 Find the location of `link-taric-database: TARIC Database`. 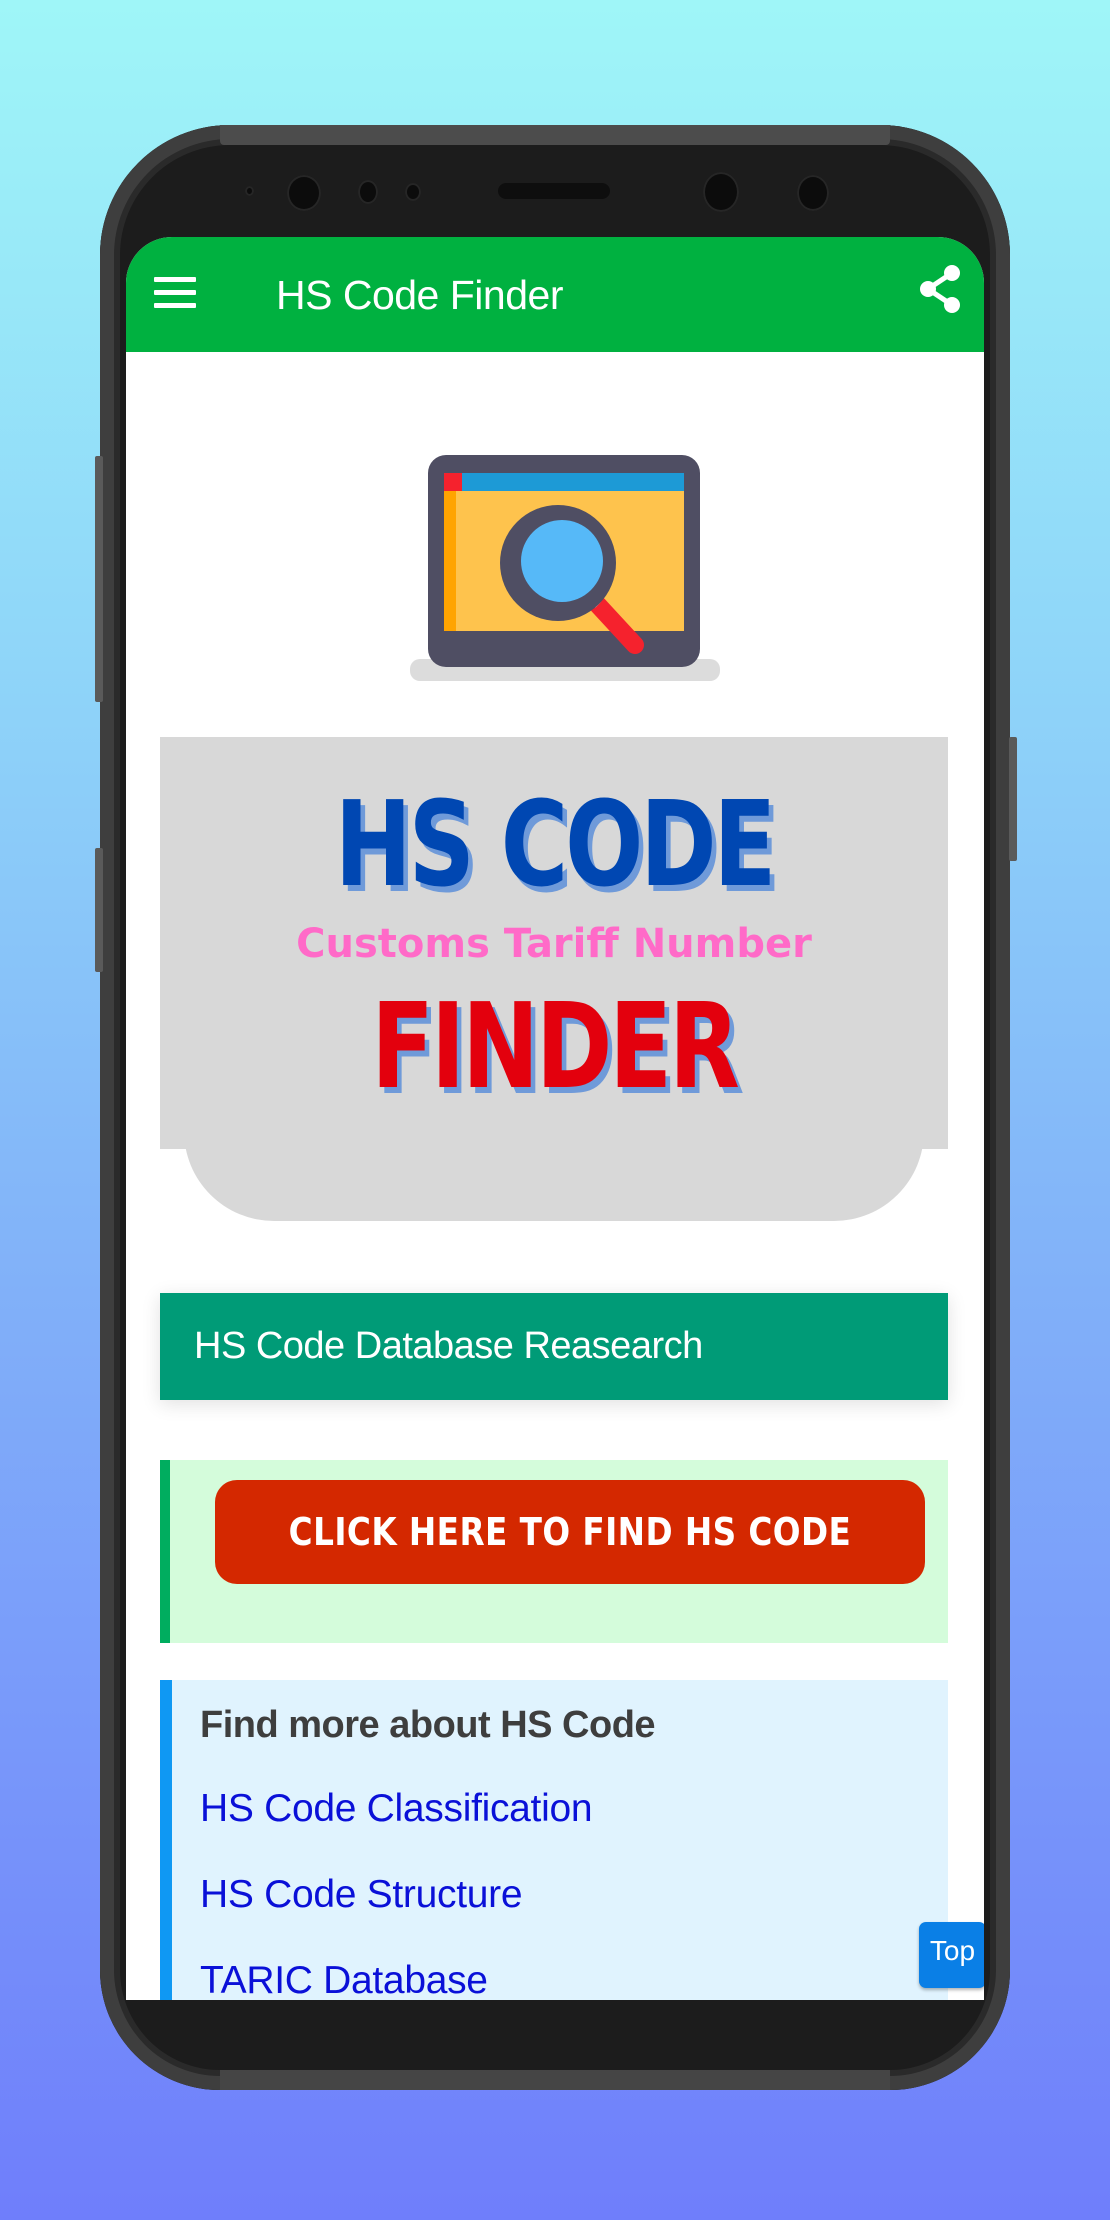

link-taric-database: TARIC Database is located at coordinates (344, 1978).